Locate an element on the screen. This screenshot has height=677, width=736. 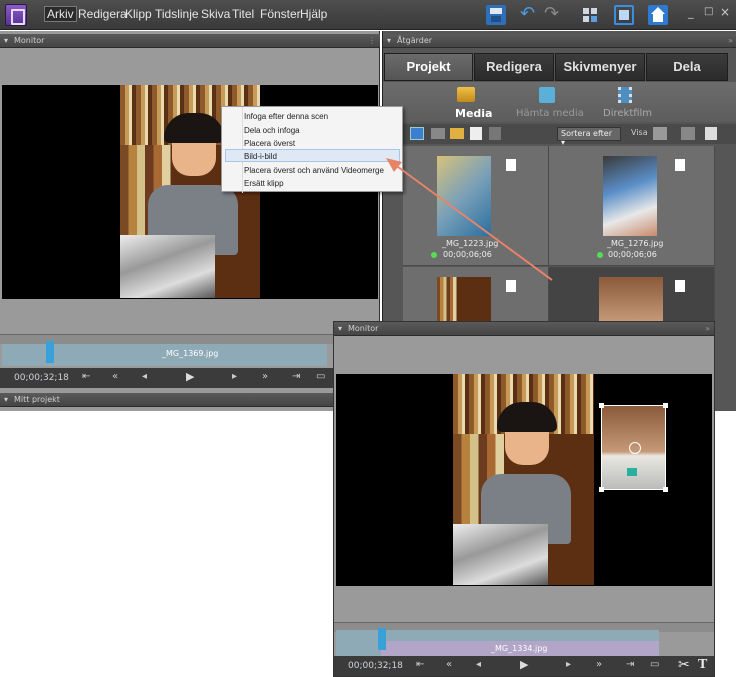
timeline-ruler is located at coordinates (190, 339).